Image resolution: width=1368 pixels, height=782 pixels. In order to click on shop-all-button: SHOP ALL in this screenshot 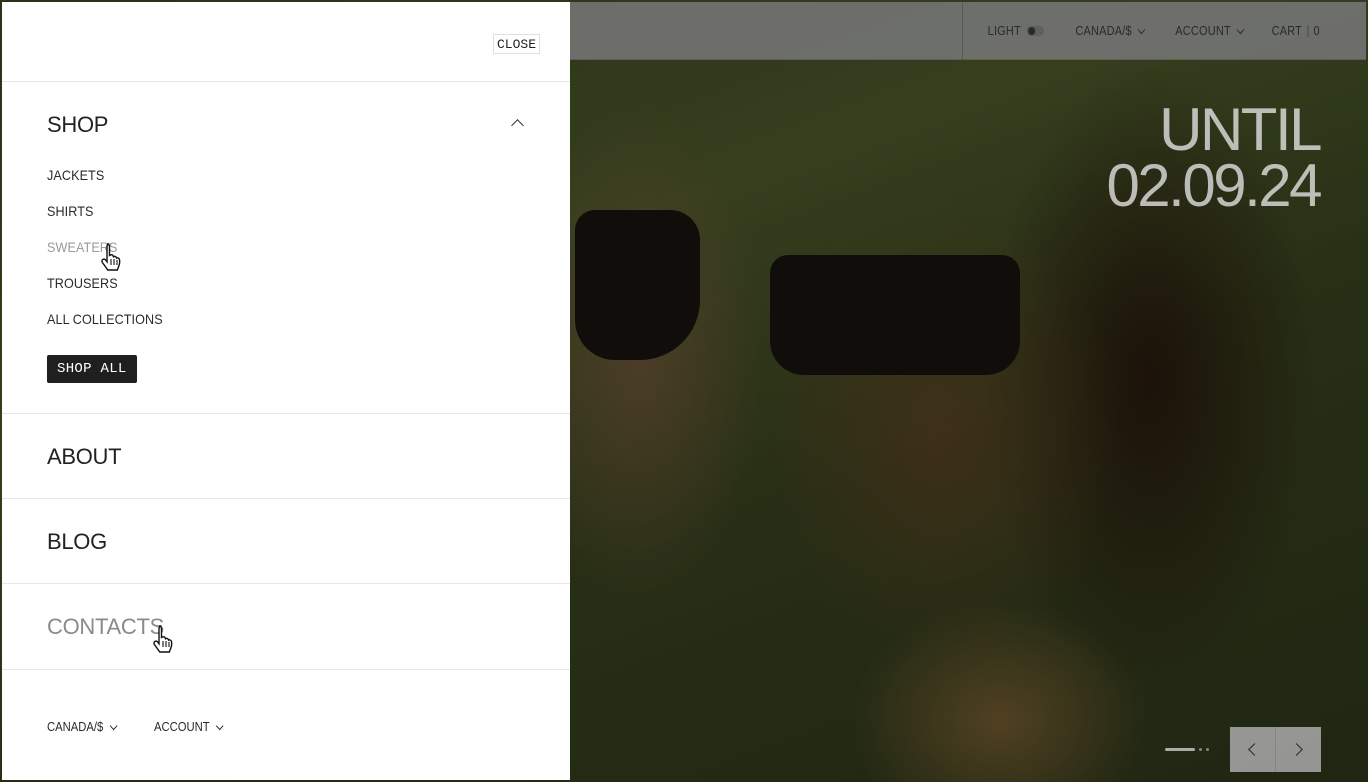, I will do `click(92, 369)`.